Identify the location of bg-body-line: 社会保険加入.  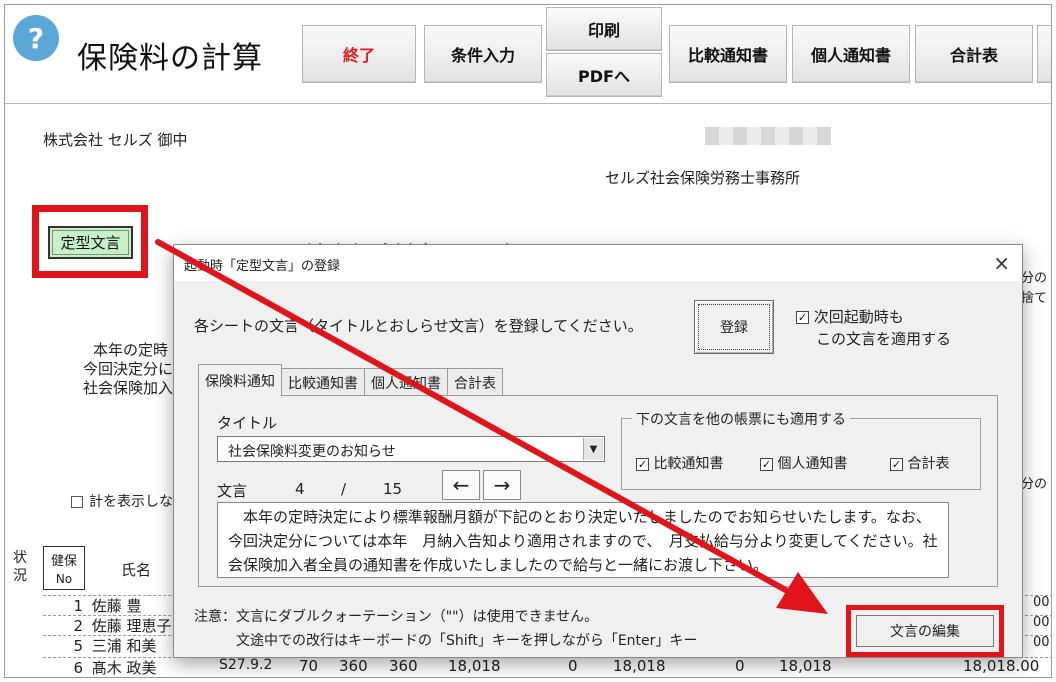
(128, 388).